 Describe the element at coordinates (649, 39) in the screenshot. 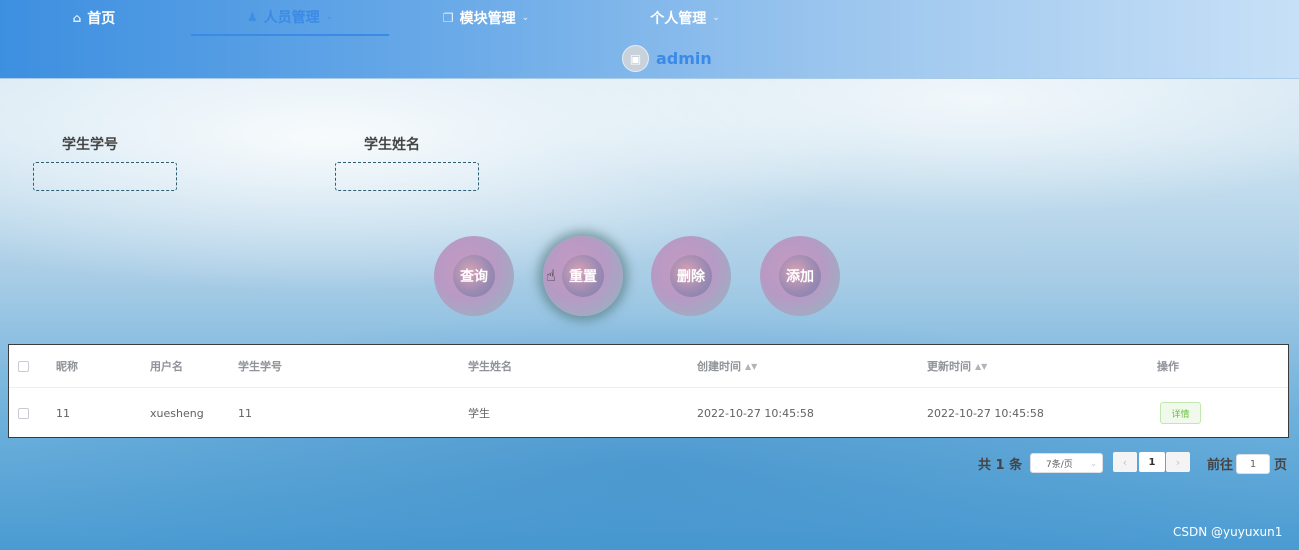

I see `top-nav-bar: ⌂ 首页 ♟ 人员管理 ⌄ ❐ 模块管理 ⌄ 个人管理 ⌄ ▣ admin` at that location.